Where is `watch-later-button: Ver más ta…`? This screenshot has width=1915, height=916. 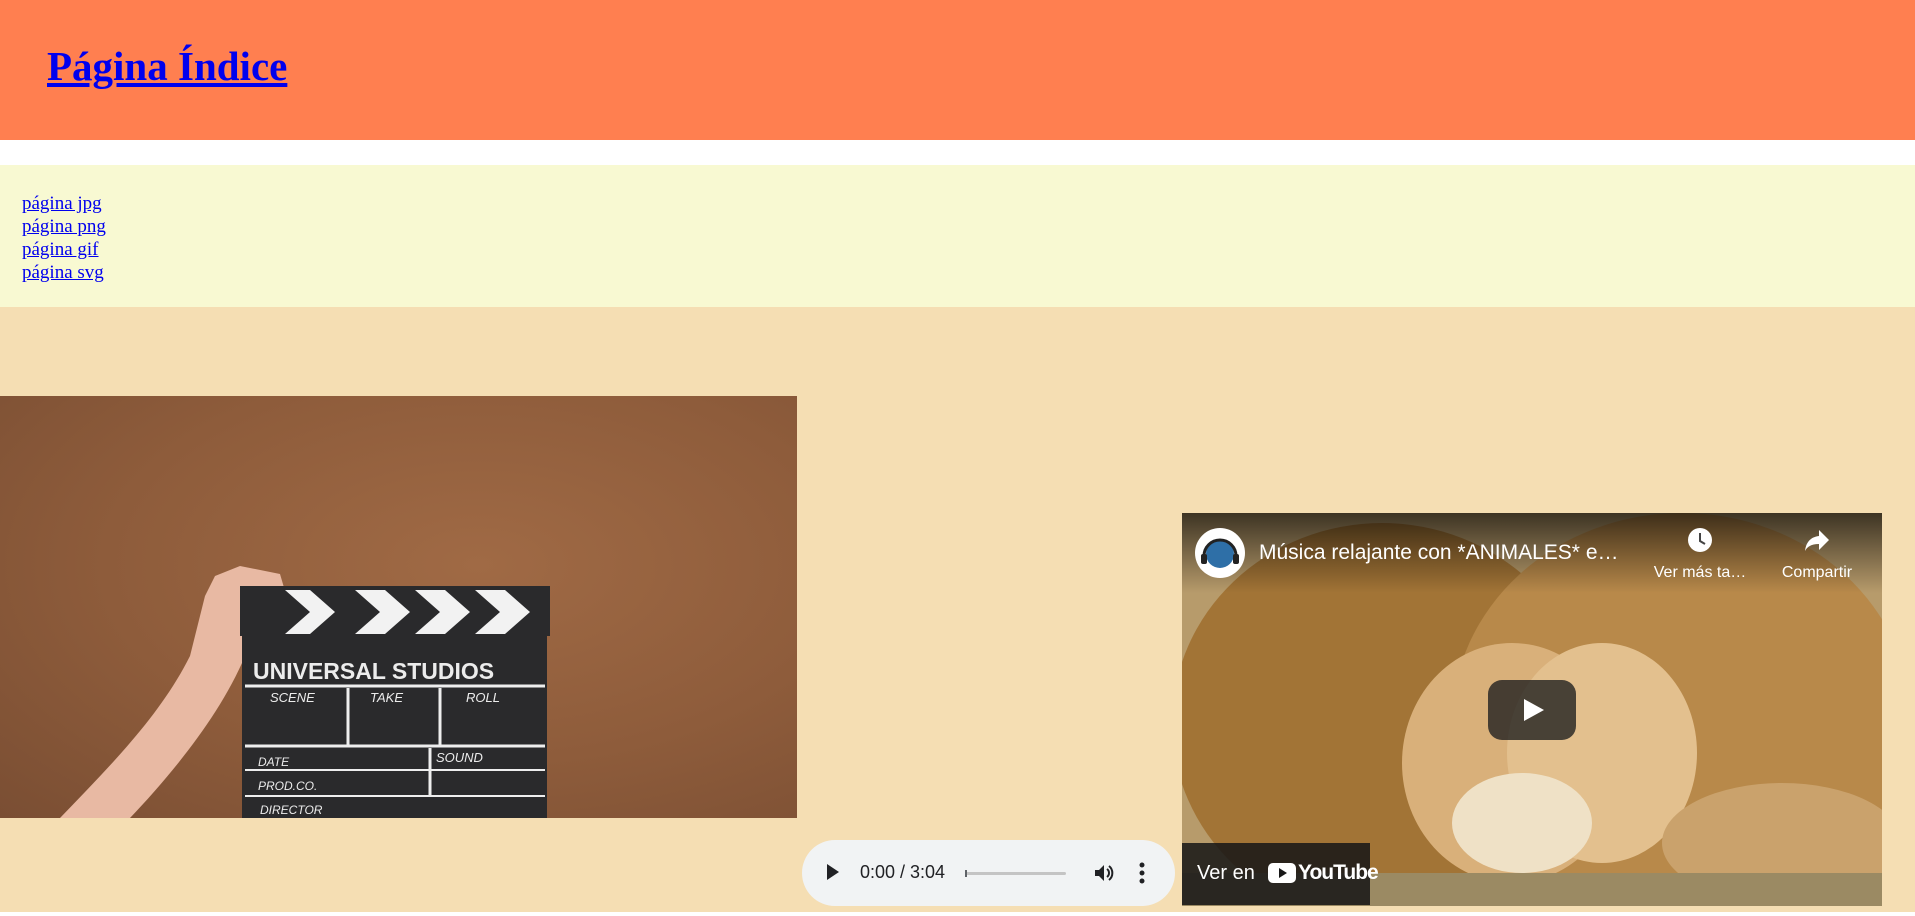
watch-later-button: Ver más ta… is located at coordinates (1700, 554).